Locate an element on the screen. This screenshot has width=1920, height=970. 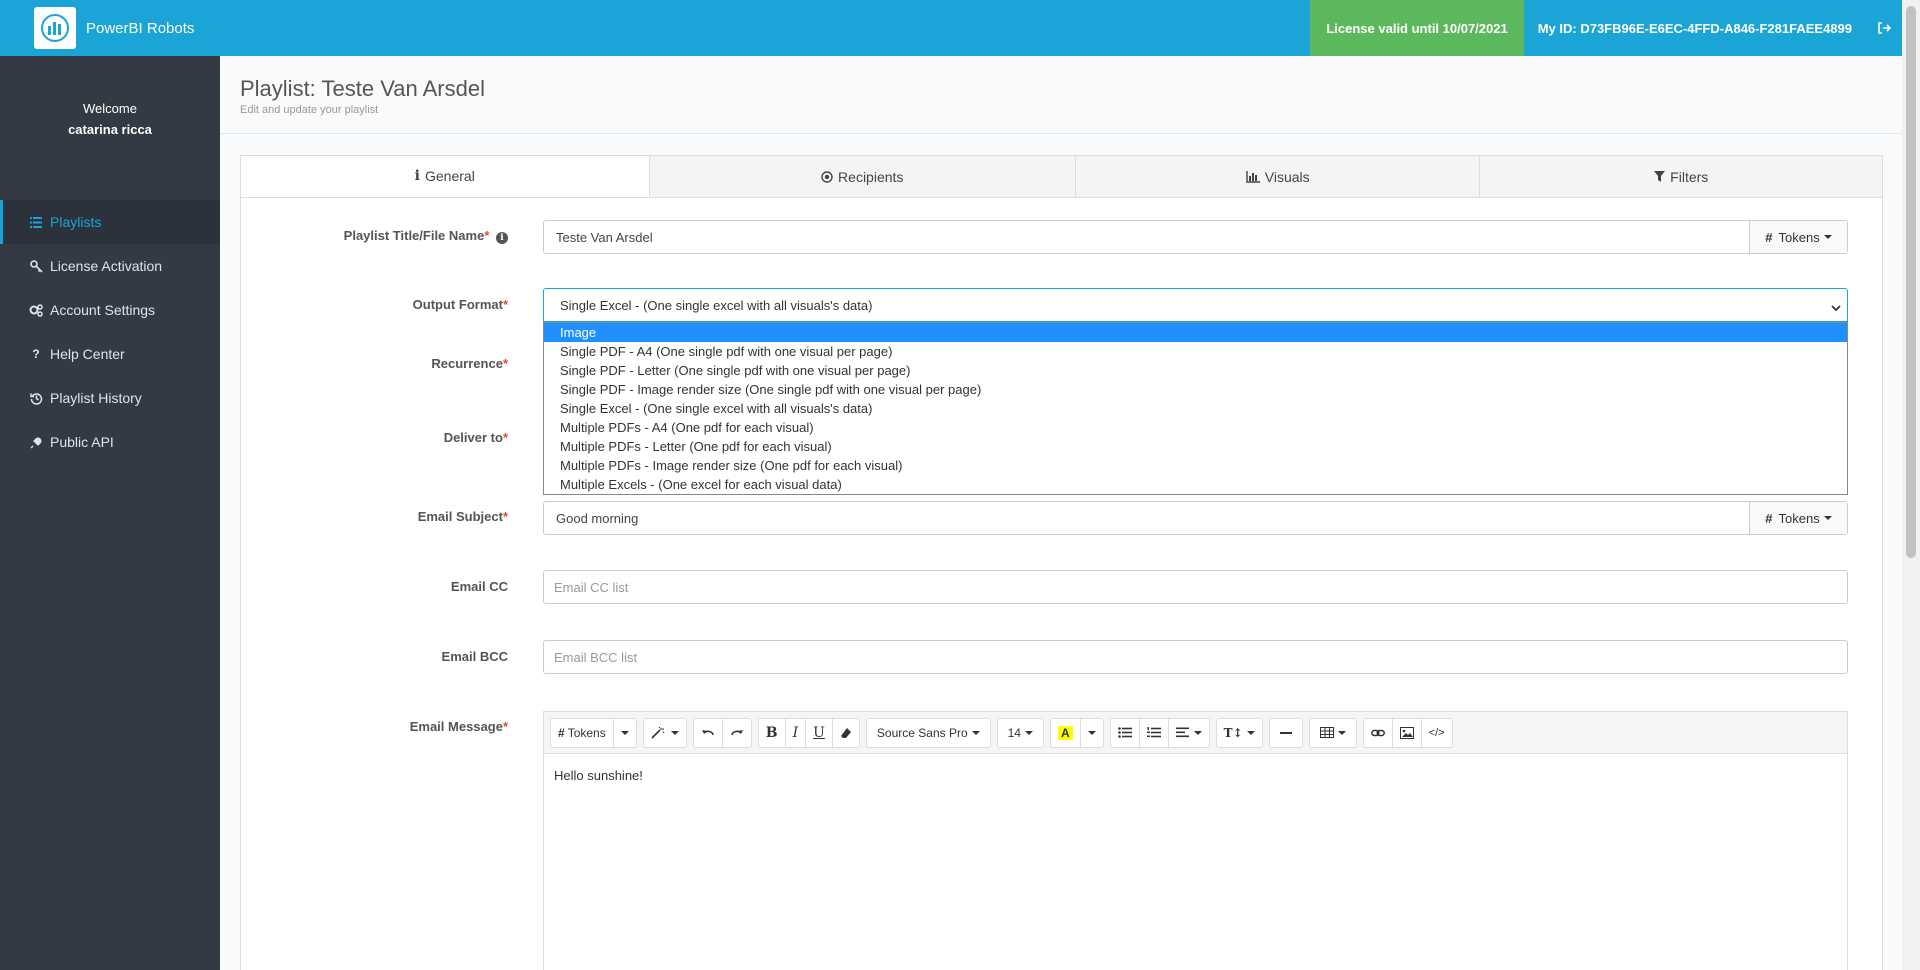
color-group: A is located at coordinates (1076, 732).